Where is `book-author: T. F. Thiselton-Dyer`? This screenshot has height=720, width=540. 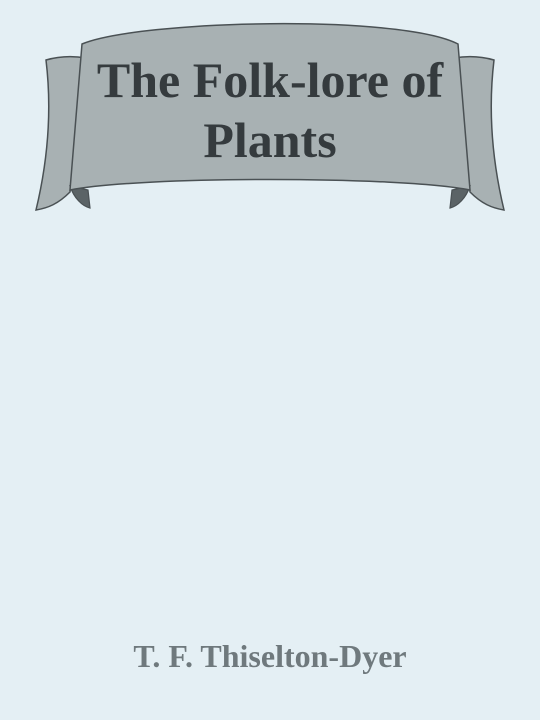 book-author: T. F. Thiselton-Dyer is located at coordinates (270, 656).